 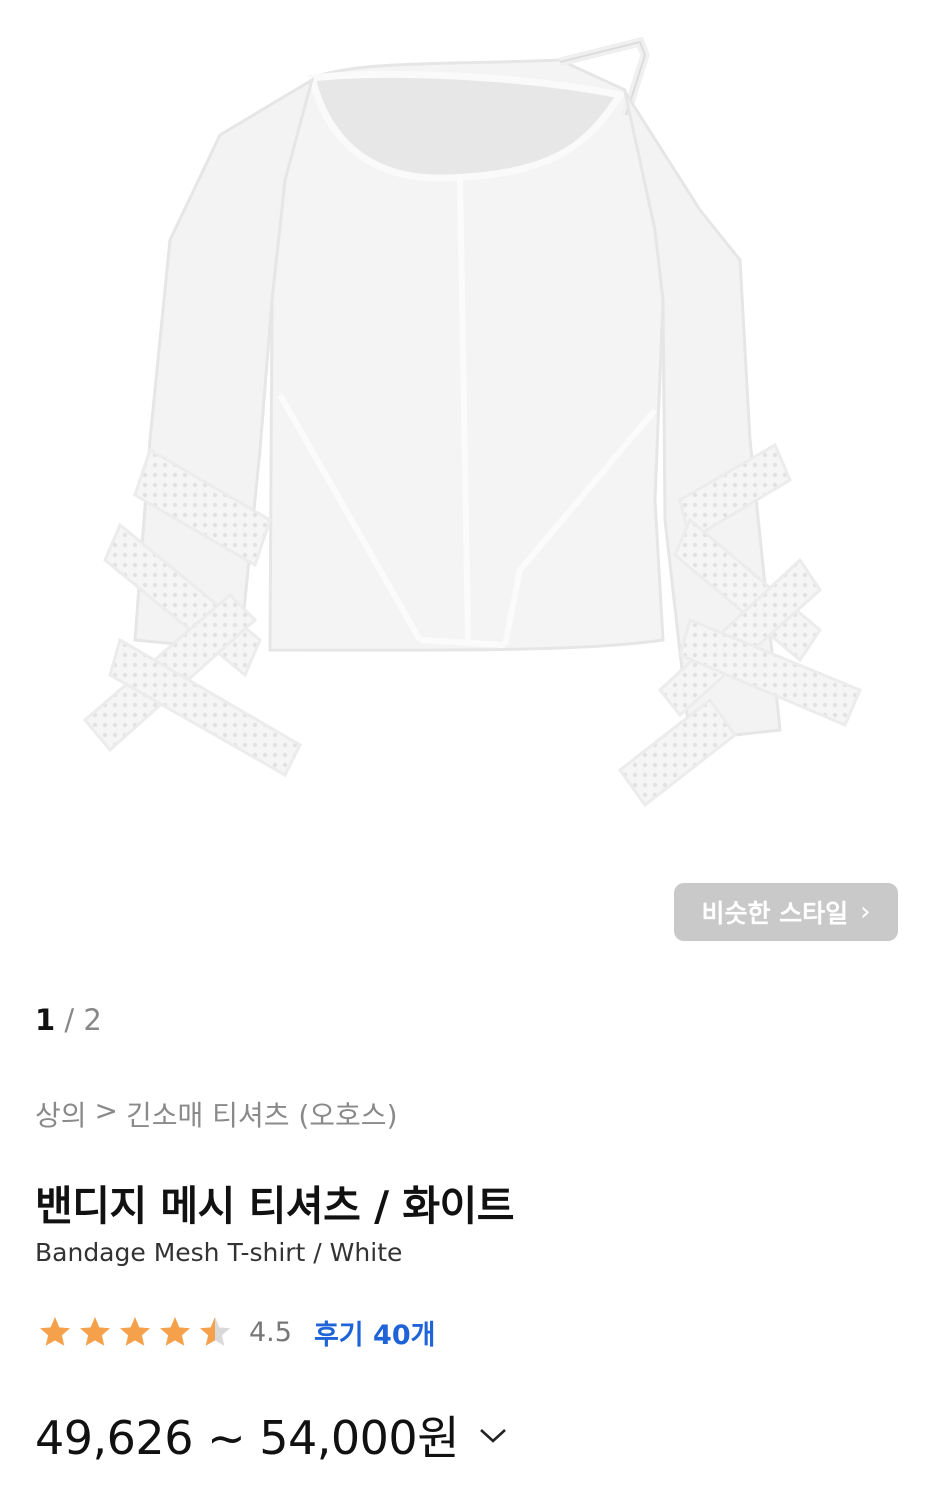 I want to click on rating-row: 4.5 후기 40개, so click(x=235, y=1332).